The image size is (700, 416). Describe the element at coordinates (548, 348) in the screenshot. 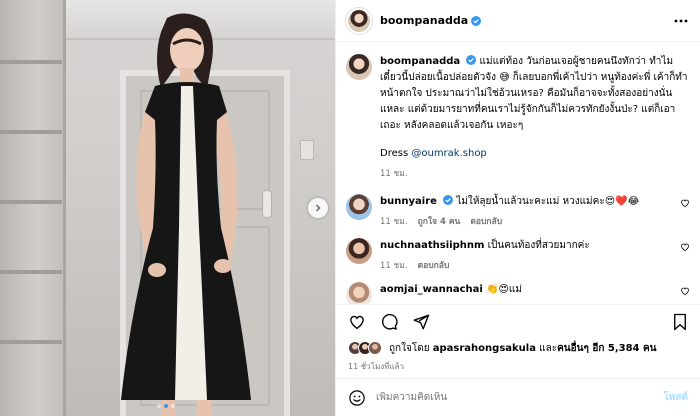

I see `likes-middle: และ` at that location.